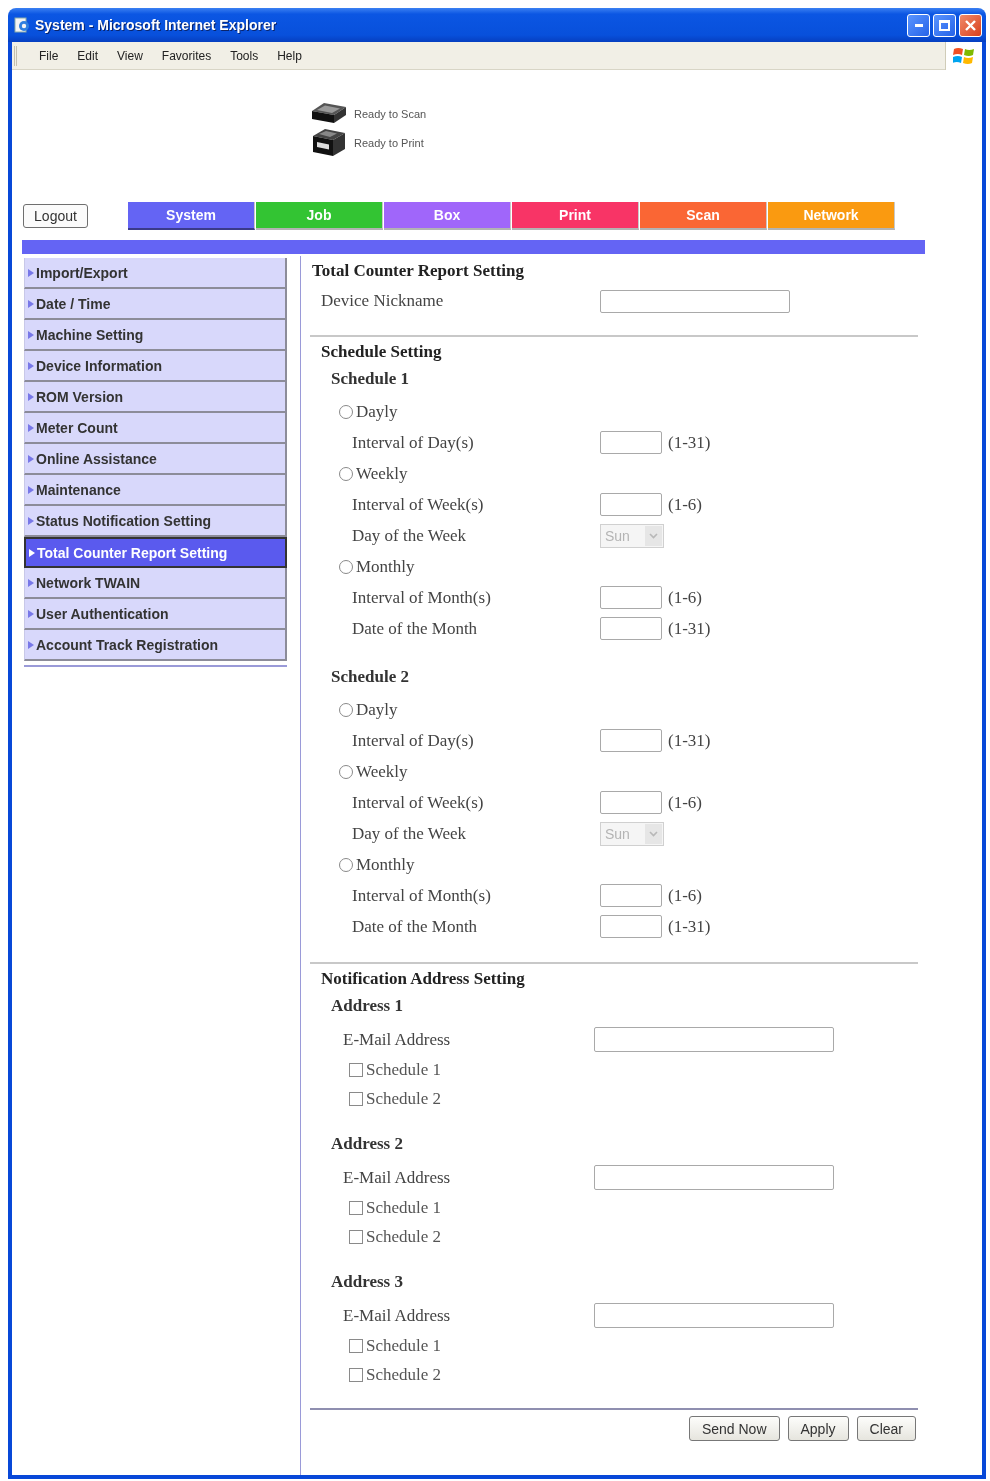 The height and width of the screenshot is (1481, 990). I want to click on sidebar-item: ROM Version, so click(155, 397).